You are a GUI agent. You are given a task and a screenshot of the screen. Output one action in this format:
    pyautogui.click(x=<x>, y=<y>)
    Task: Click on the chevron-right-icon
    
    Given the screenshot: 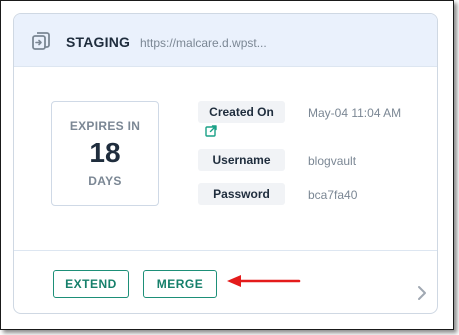 What is the action you would take?
    pyautogui.click(x=422, y=293)
    